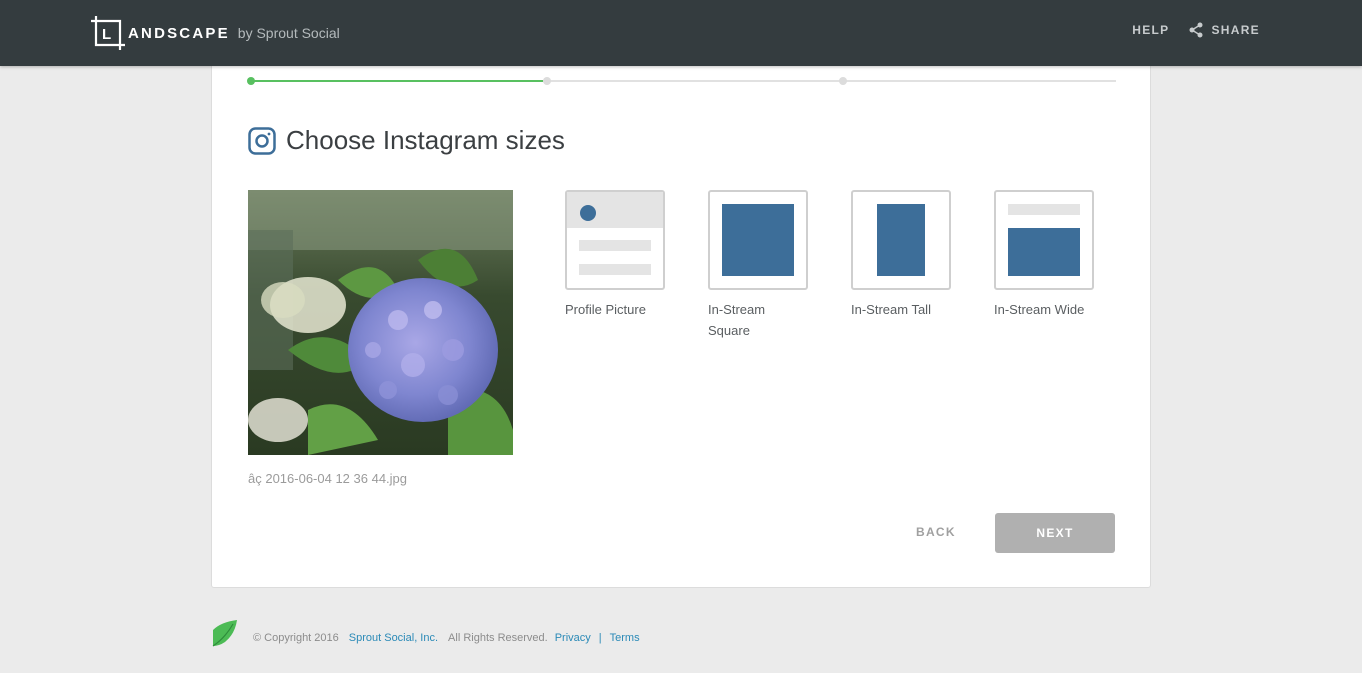 This screenshot has width=1362, height=673. Describe the element at coordinates (681, 33) in the screenshot. I see `app-header: L ANDSCAPE by Sprout Social HELP SHARE` at that location.